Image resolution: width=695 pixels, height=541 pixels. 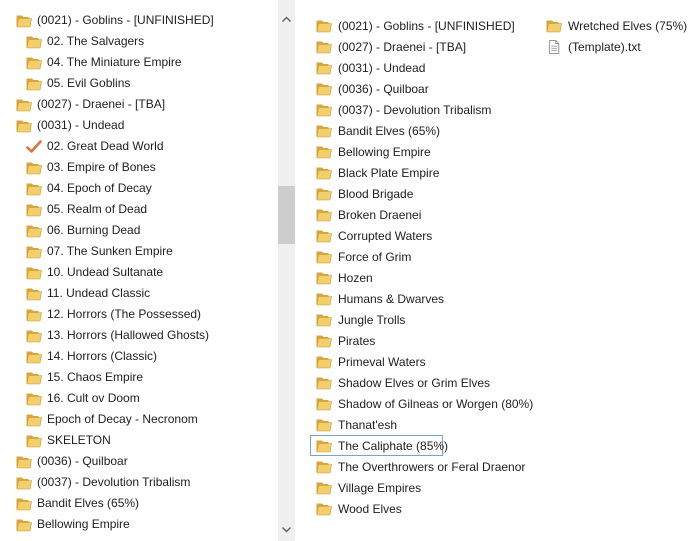 I want to click on tree-item: 11. Undead Classic, so click(x=139, y=293).